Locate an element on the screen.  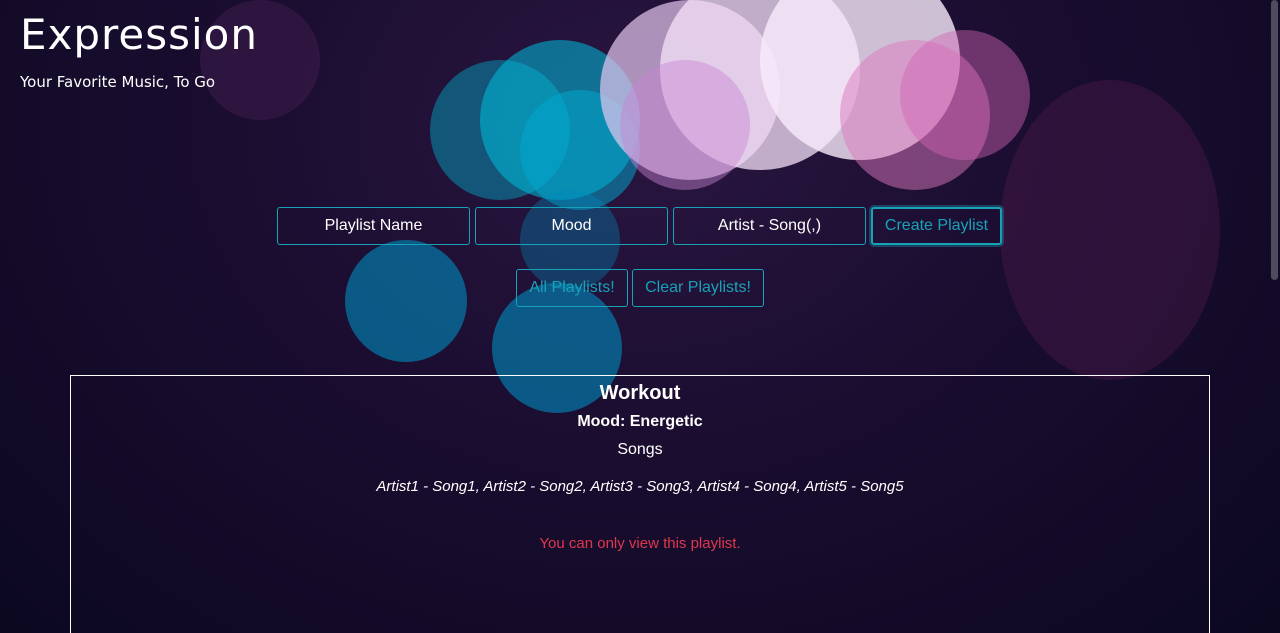
app-tagline: Your Favorite Music, To Go is located at coordinates (118, 82).